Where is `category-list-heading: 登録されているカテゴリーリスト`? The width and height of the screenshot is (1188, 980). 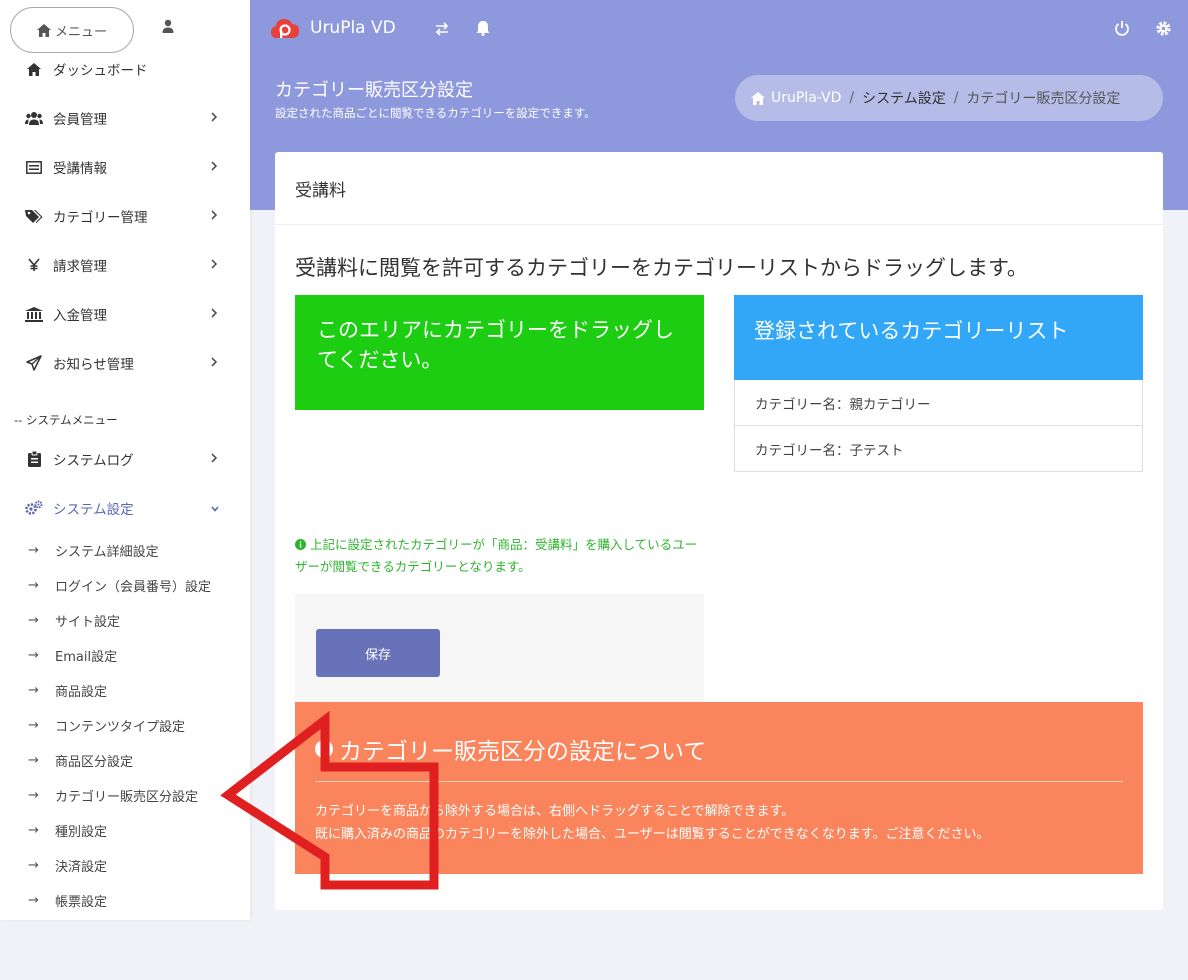
category-list-heading: 登録されているカテゴリーリスト is located at coordinates (938, 337).